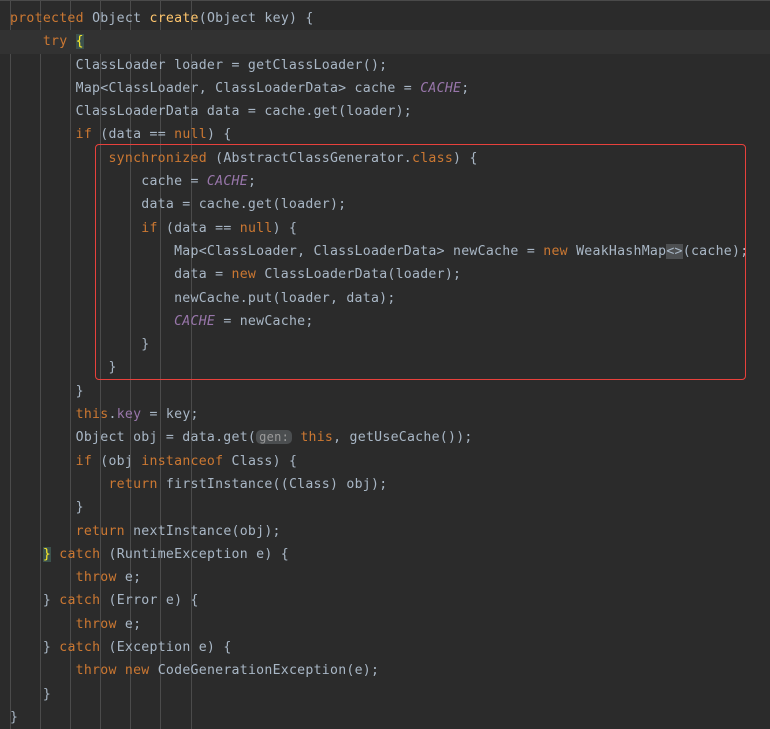  I want to click on token-id: (cache), so click(711, 251).